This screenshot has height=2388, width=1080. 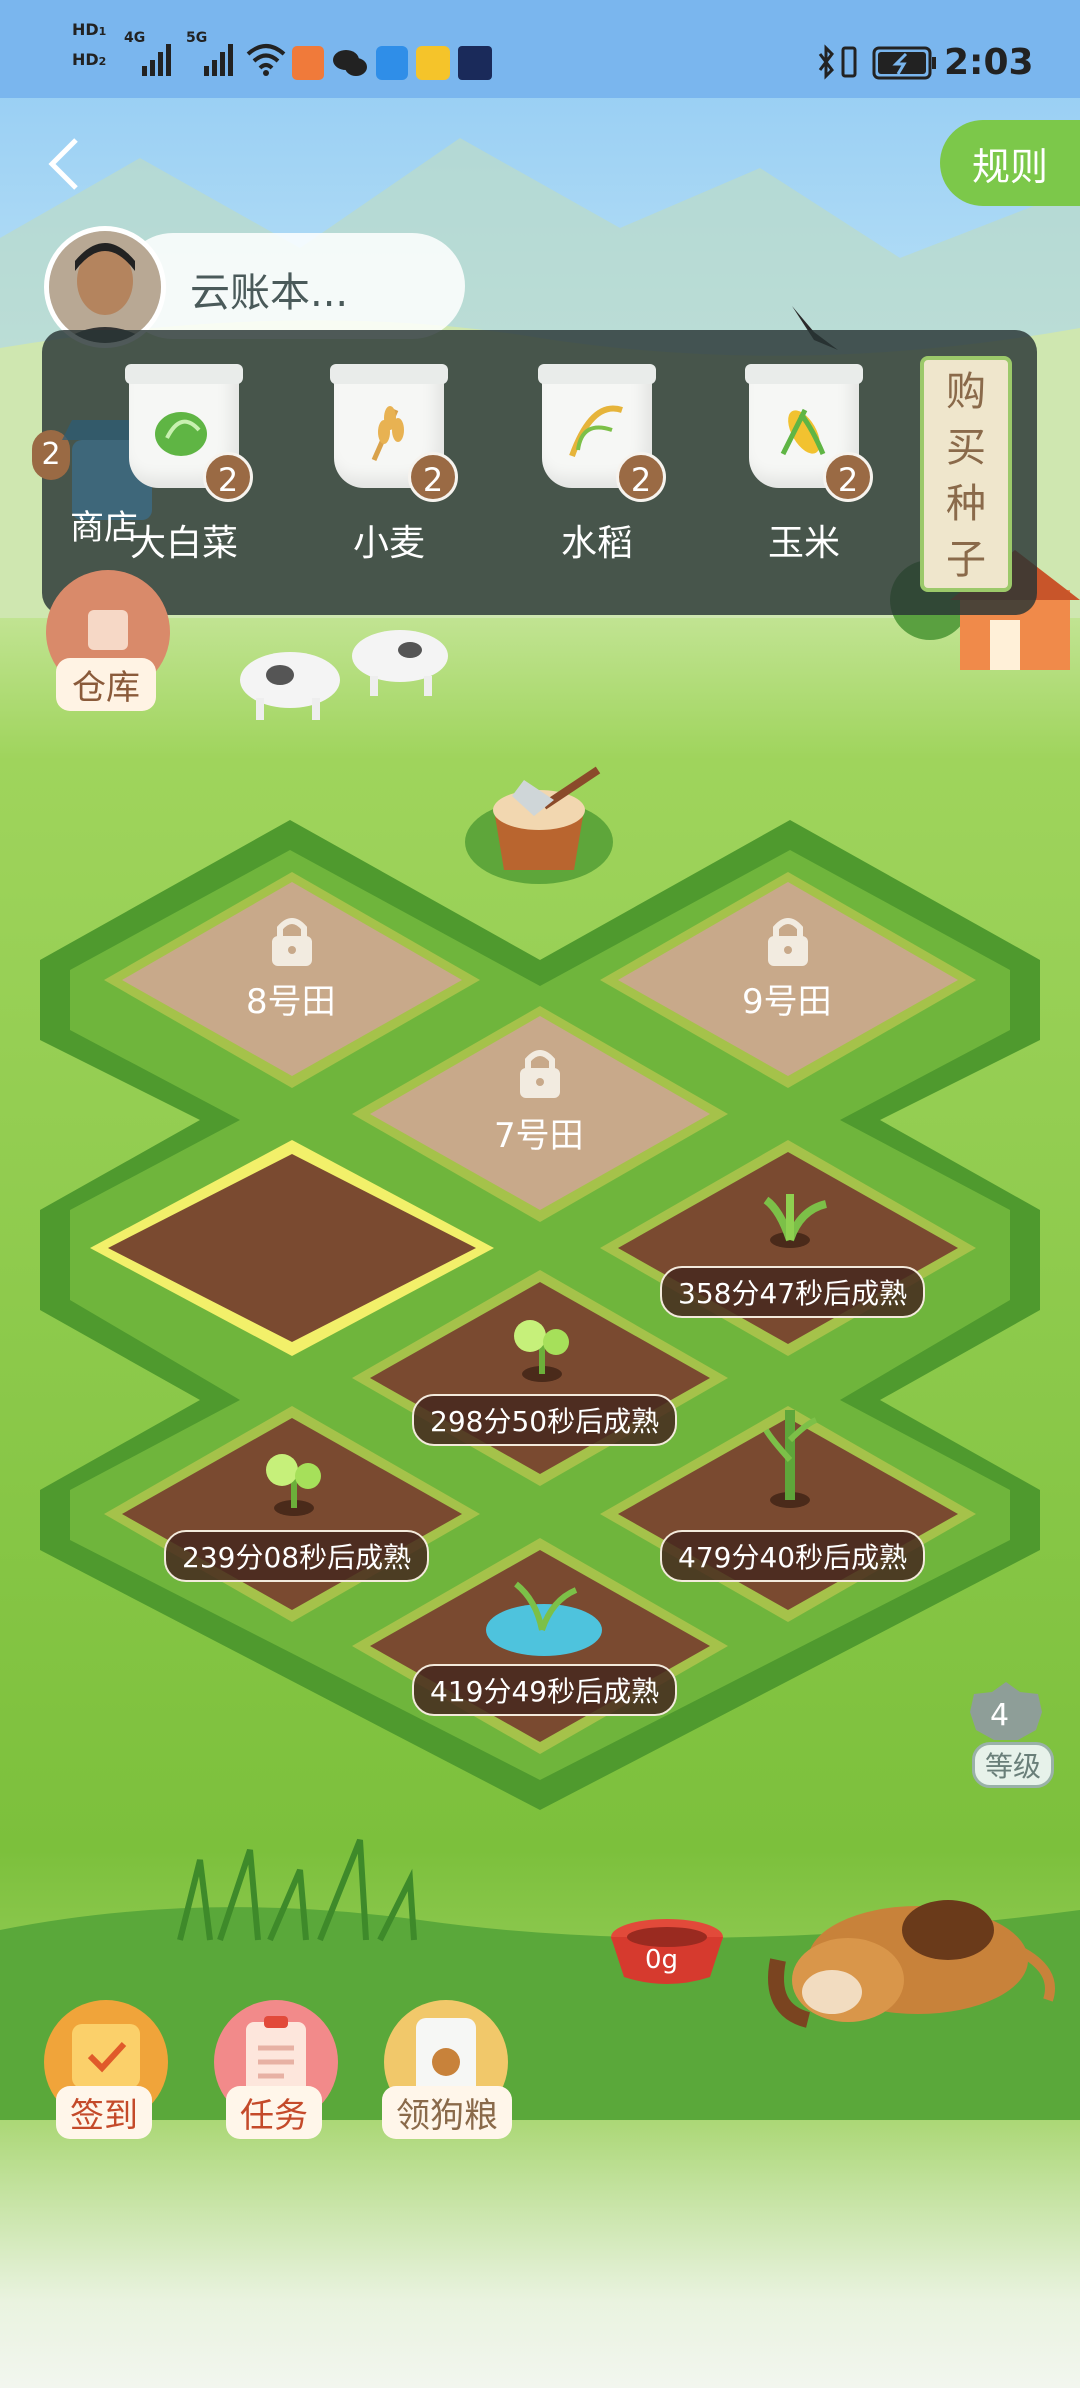 I want to click on field-8-label: 8号田, so click(x=291, y=1002).